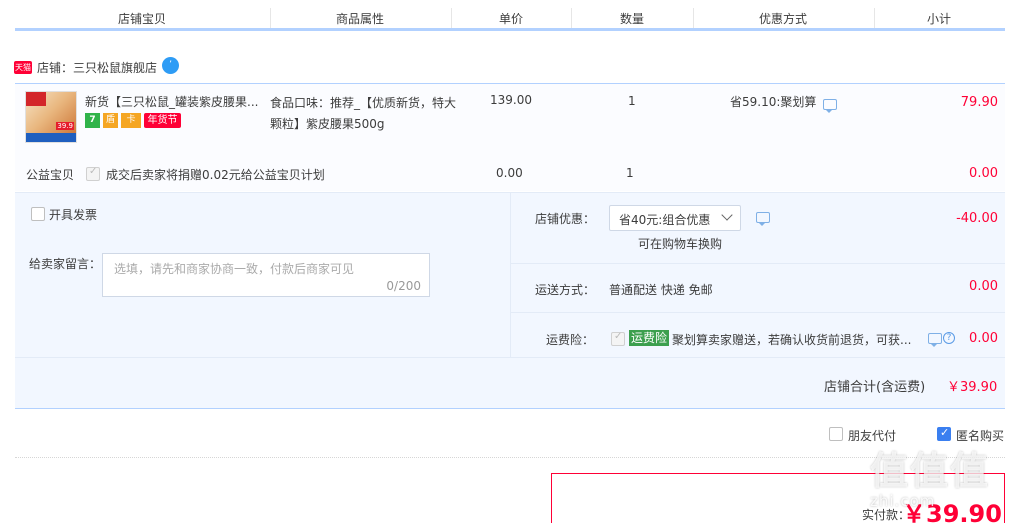 The width and height of the screenshot is (1023, 523). I want to click on col-header-item: 店铺宝贝, so click(142, 19).